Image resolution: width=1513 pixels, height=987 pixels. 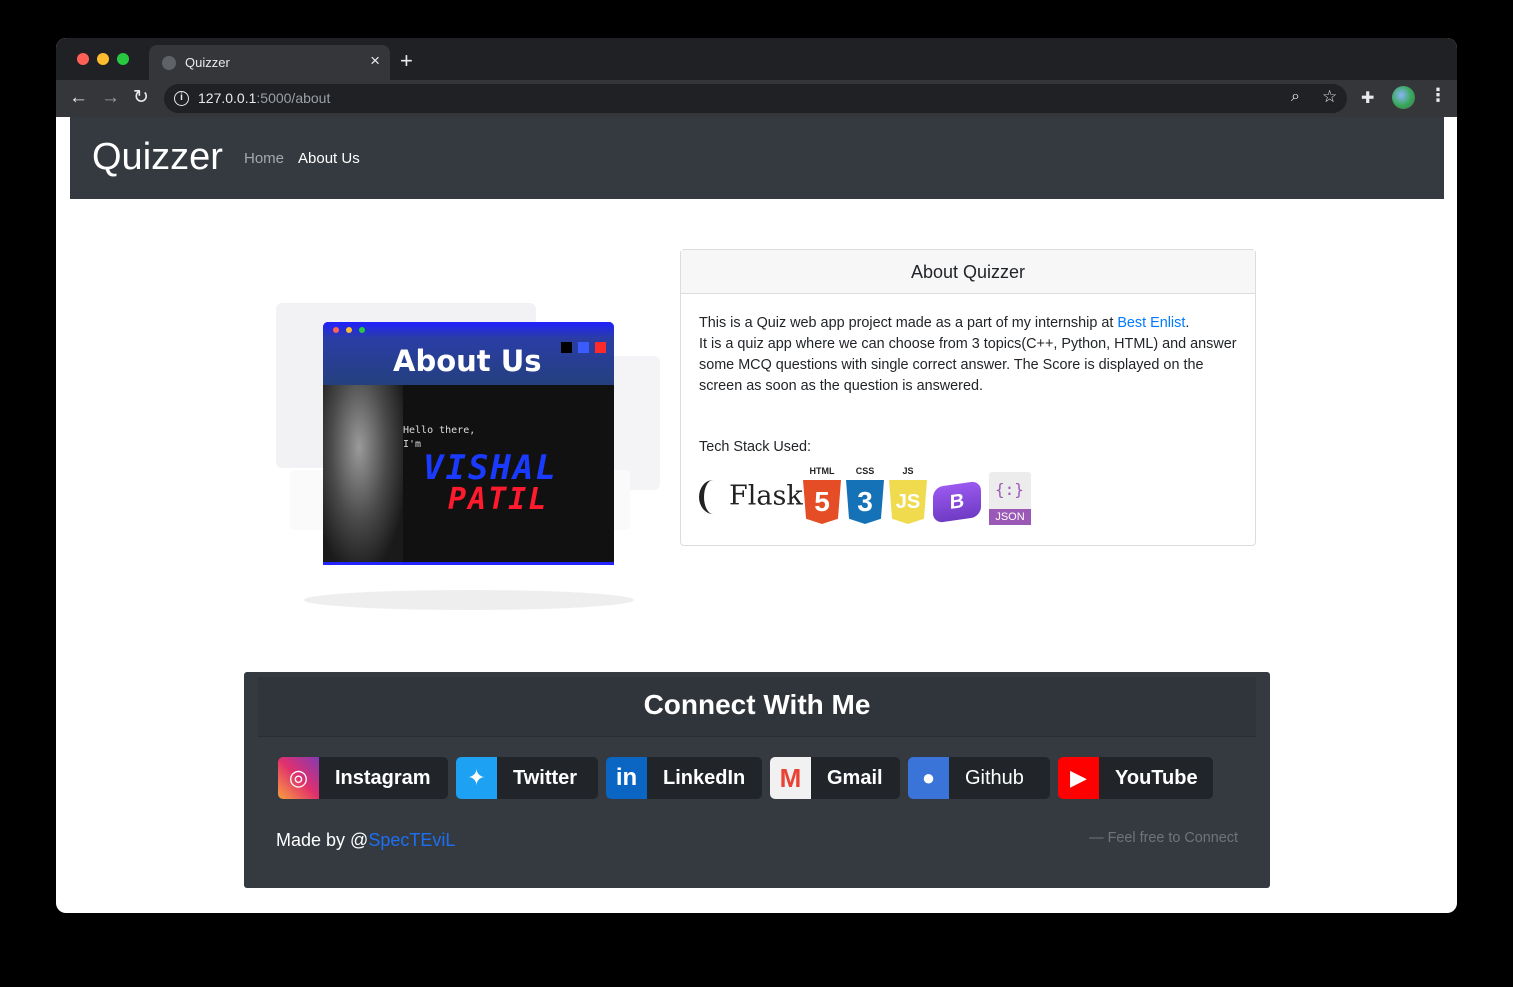 What do you see at coordinates (83, 59) in the screenshot?
I see `close-window-button` at bounding box center [83, 59].